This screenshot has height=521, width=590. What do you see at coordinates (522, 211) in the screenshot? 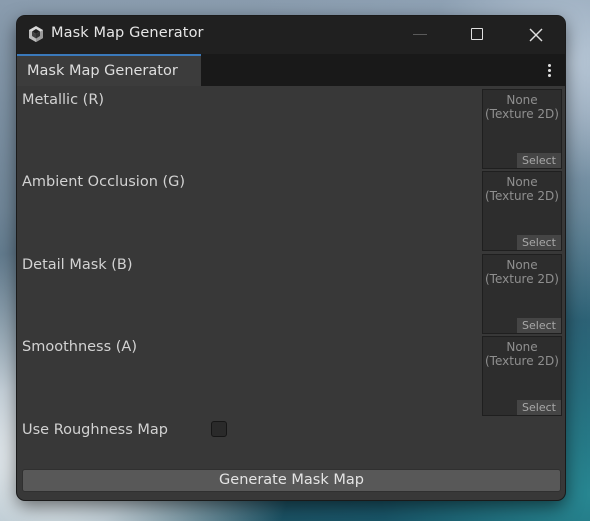
I see `texture-slot-ambient-occlusion: None (Texture 2D) Select` at bounding box center [522, 211].